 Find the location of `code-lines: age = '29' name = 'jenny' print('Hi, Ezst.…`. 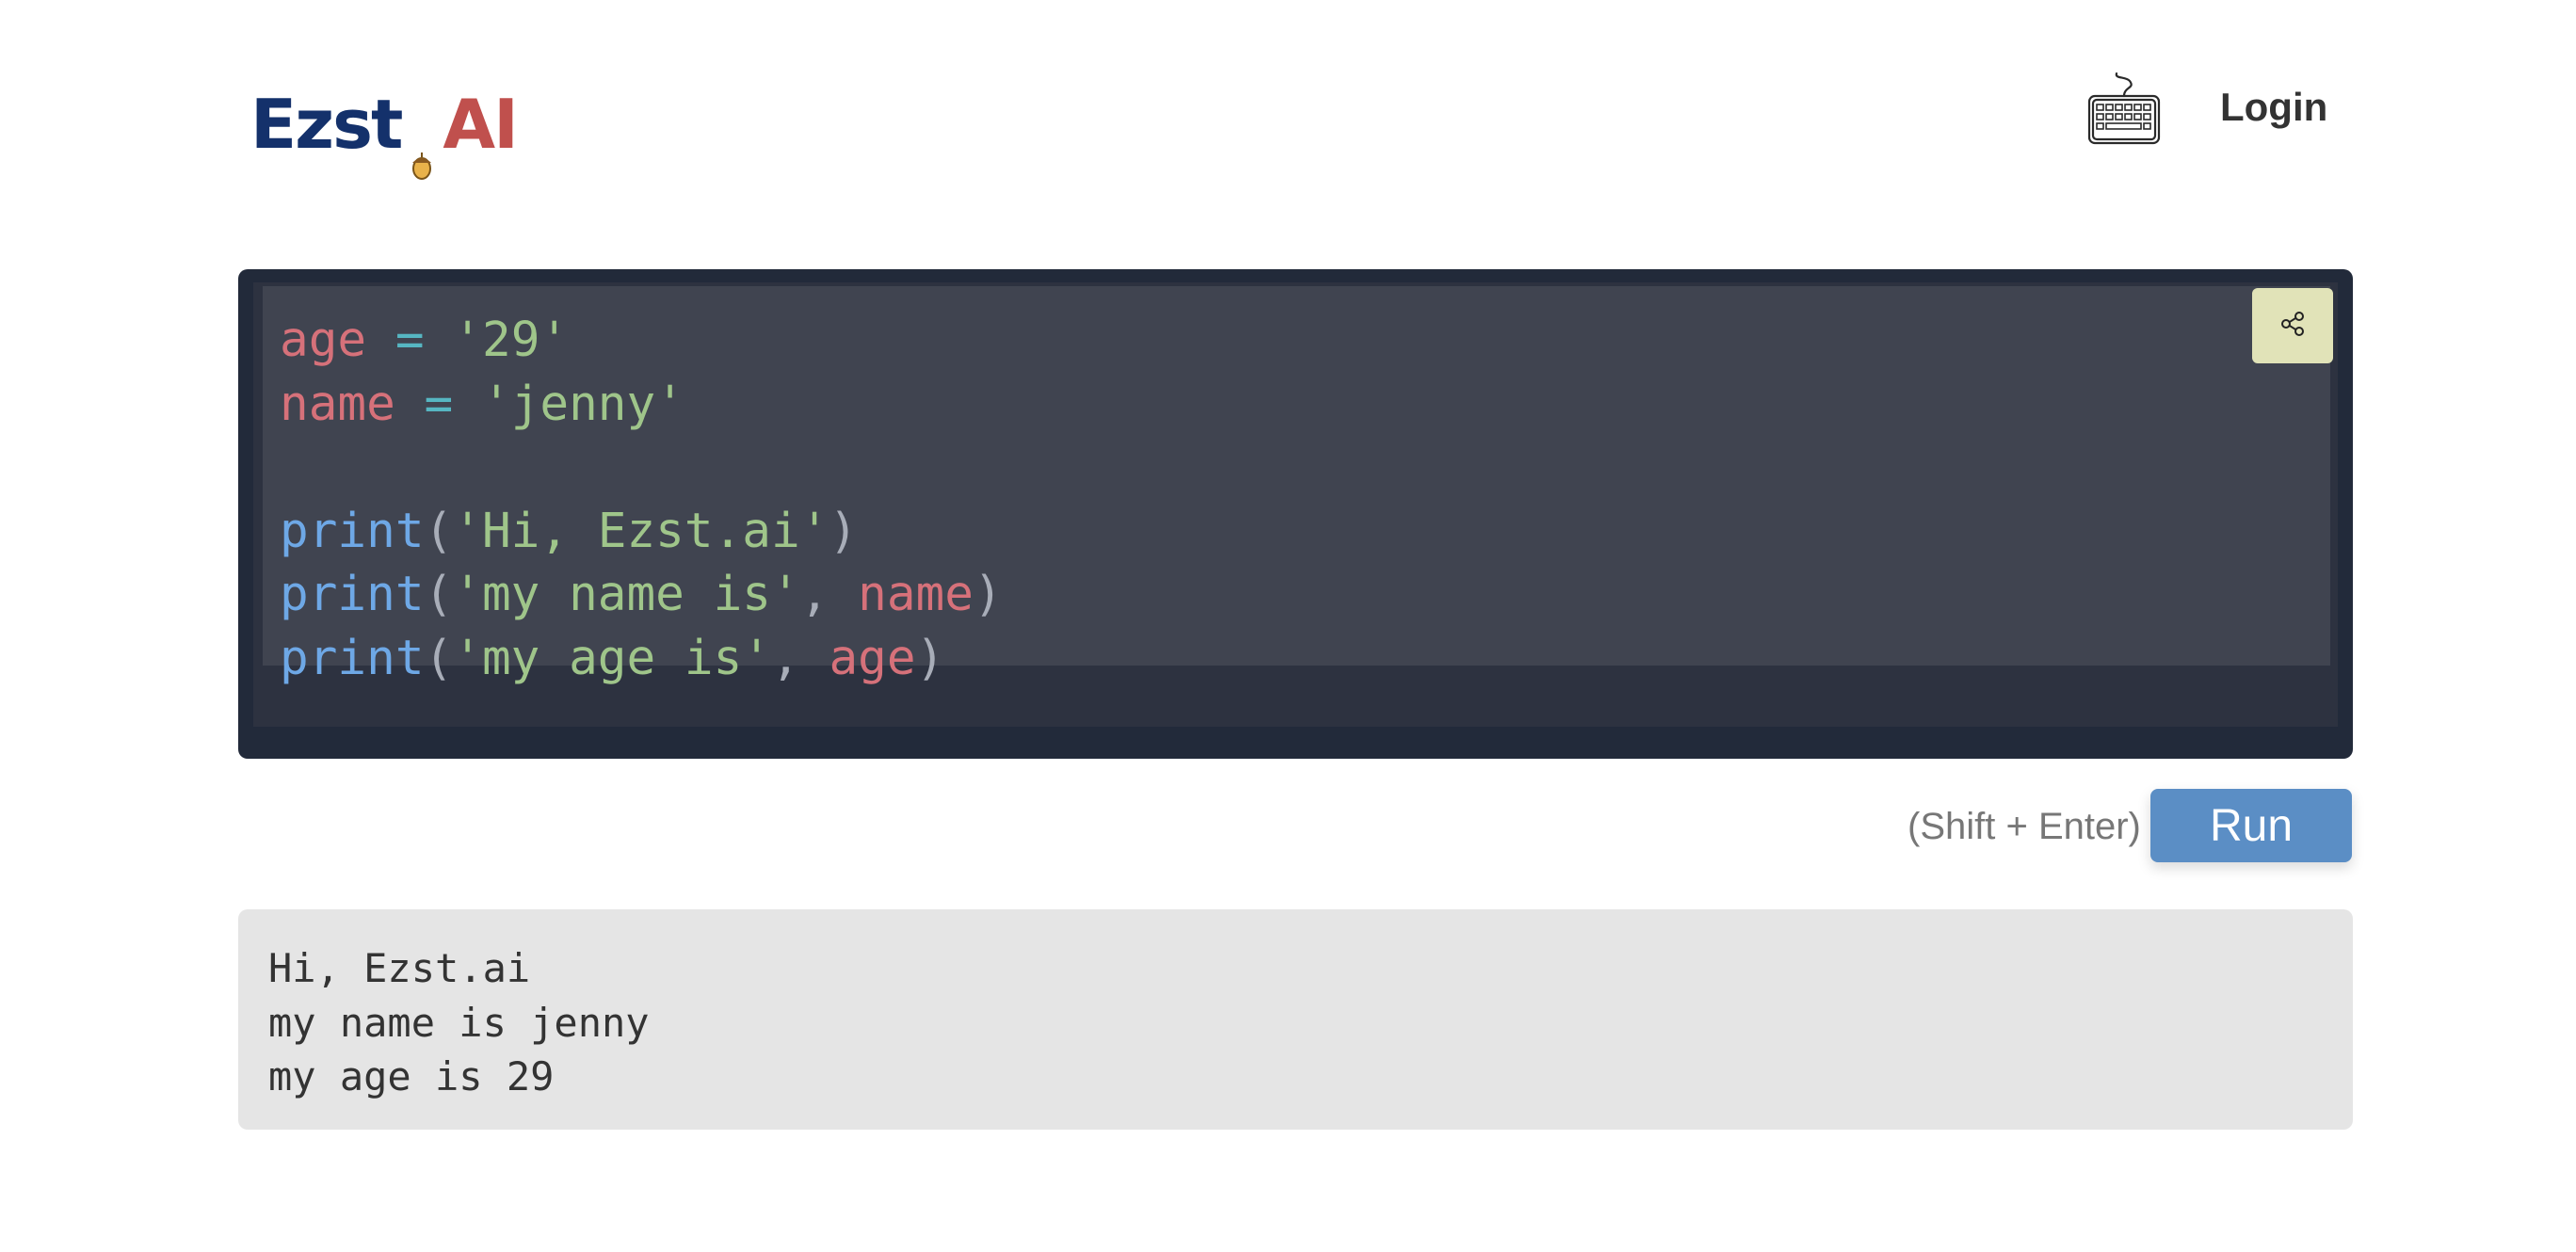

code-lines: age = '29' name = 'jenny' print('Hi, Ezst.… is located at coordinates (641, 500).